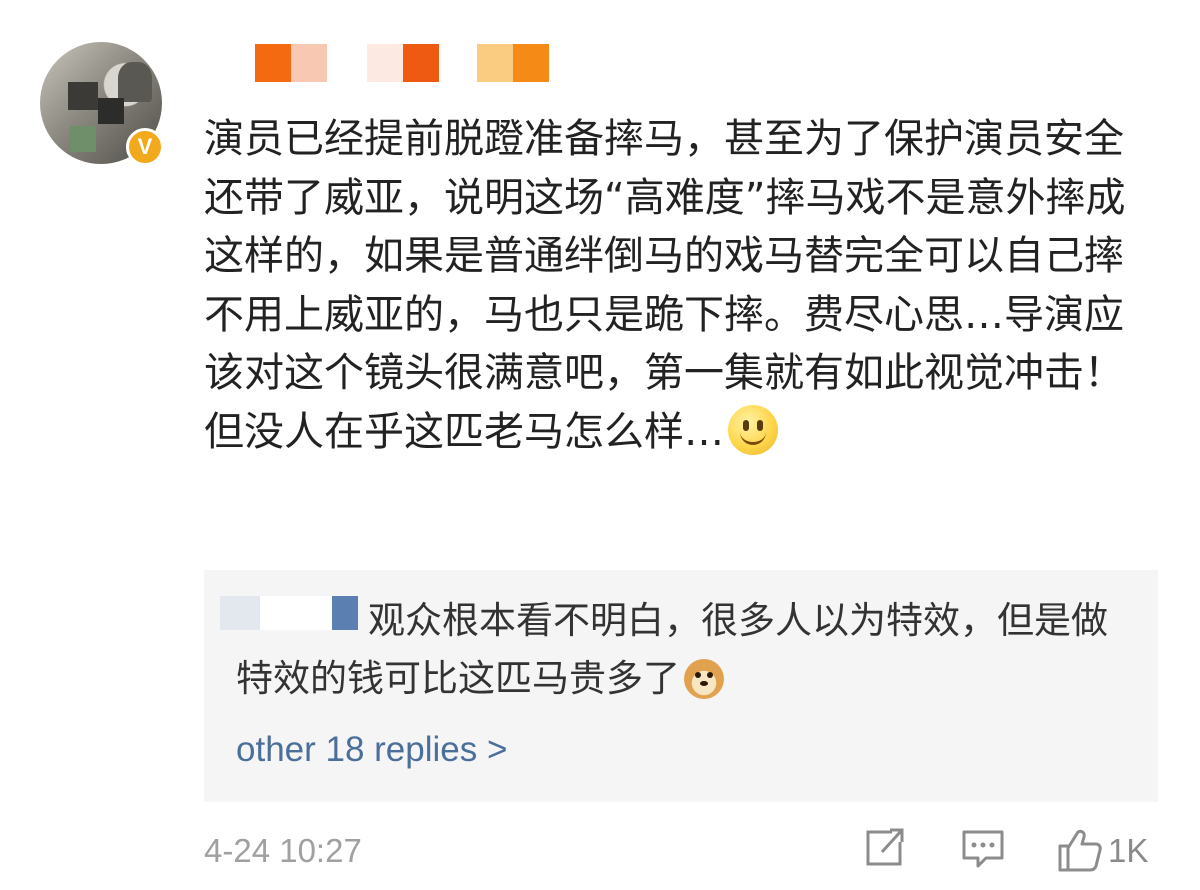 This screenshot has width=1200, height=890. I want to click on like-button: 1K, so click(1102, 850).